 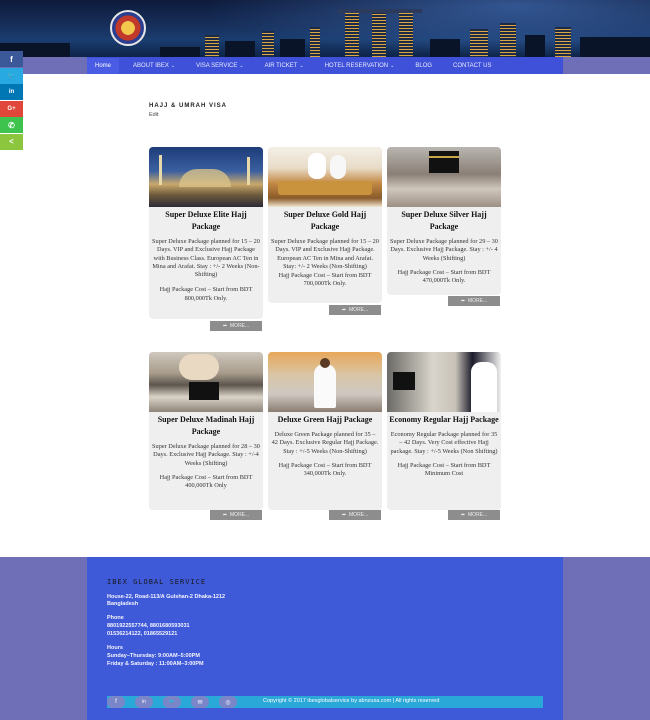 I want to click on instagram-icon: ◎, so click(x=228, y=702).